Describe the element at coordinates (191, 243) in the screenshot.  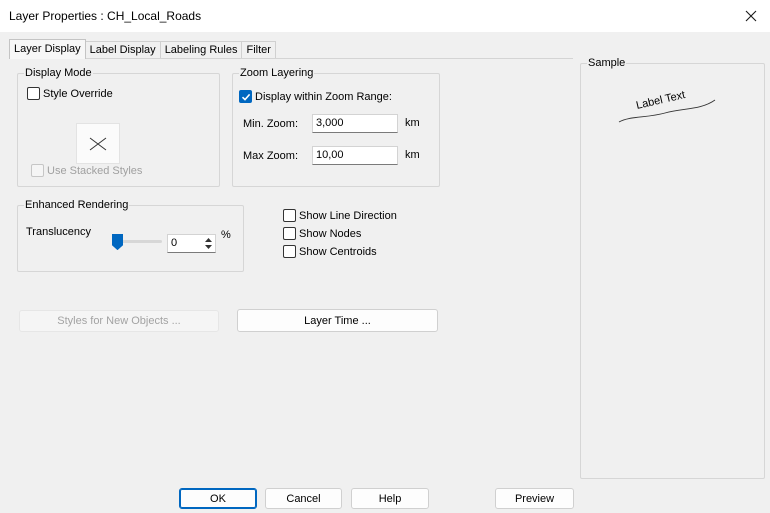
I see `translucency-spinbox: 0` at that location.